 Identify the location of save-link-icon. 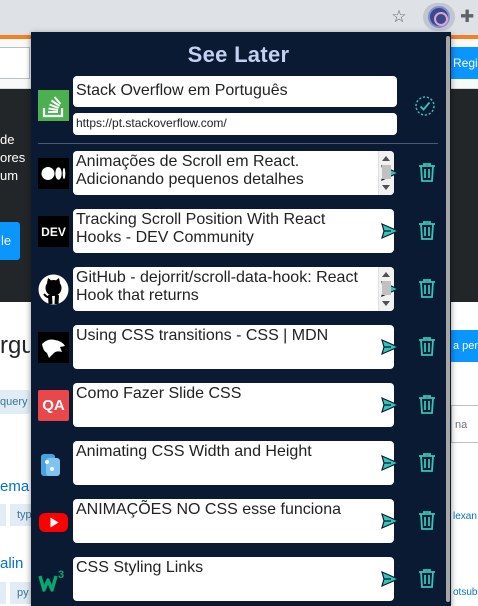
(425, 106).